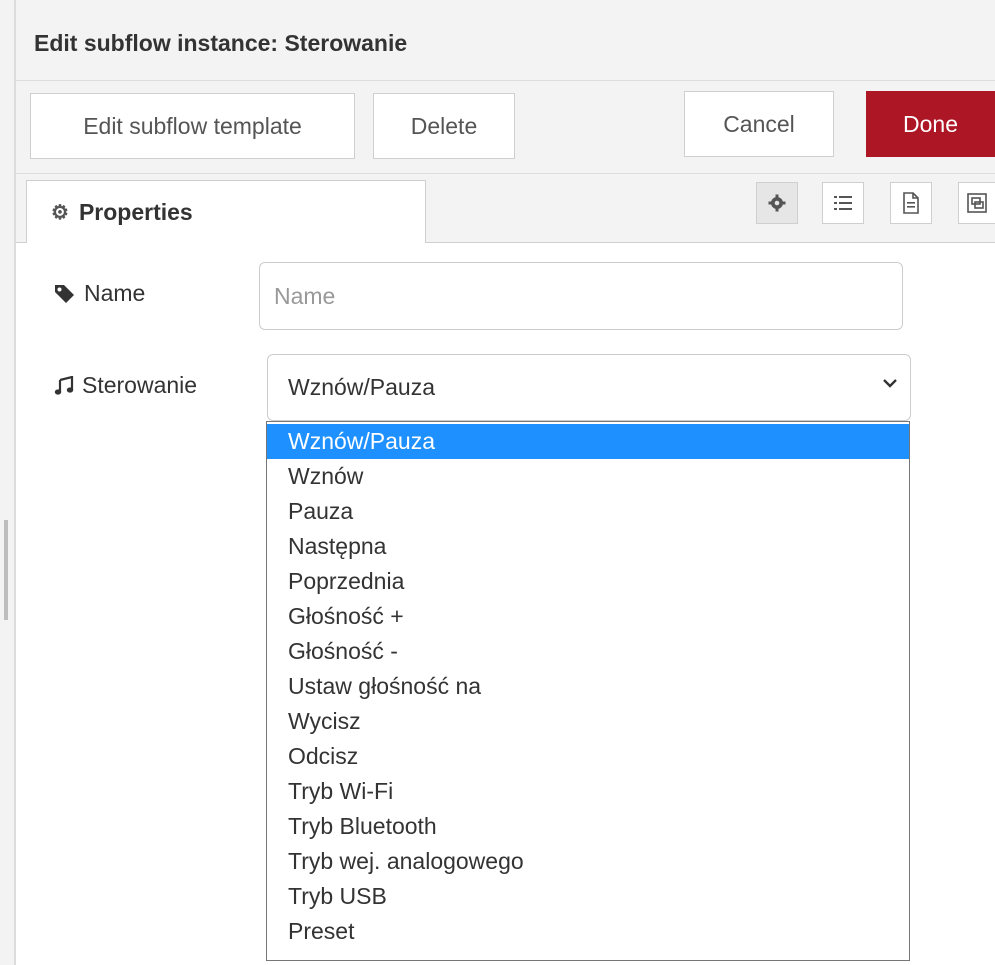  What do you see at coordinates (6, 570) in the screenshot?
I see `resize-handle` at bounding box center [6, 570].